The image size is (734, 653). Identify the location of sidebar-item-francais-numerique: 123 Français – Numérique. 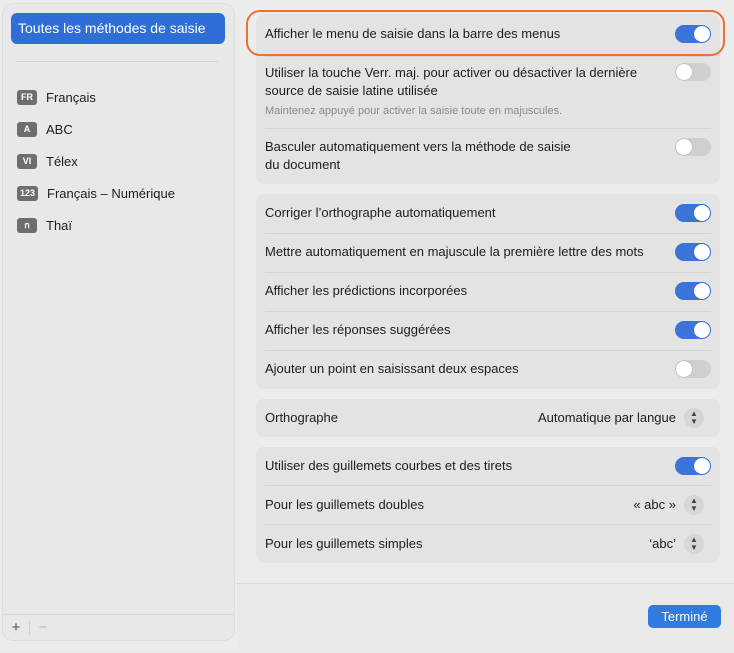
(96, 193).